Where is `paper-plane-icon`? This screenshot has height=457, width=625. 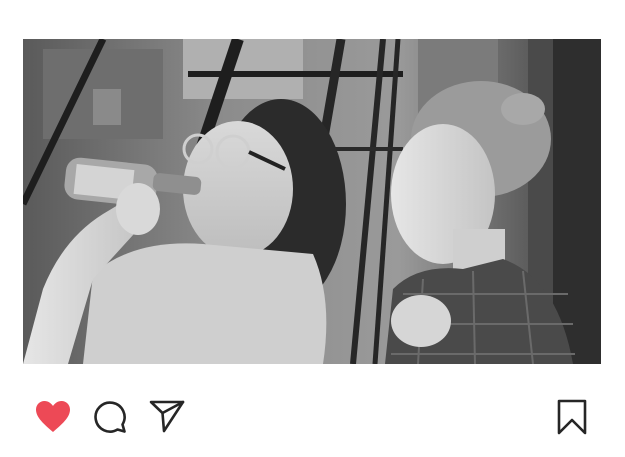 paper-plane-icon is located at coordinates (167, 416).